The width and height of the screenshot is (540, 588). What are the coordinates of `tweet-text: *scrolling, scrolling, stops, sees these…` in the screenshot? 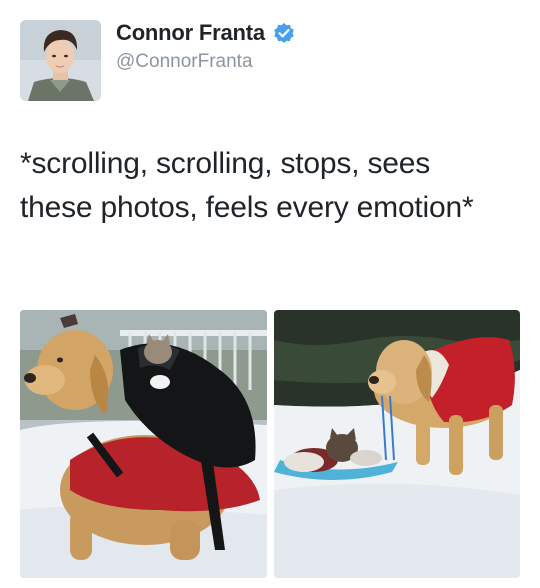 It's located at (247, 185).